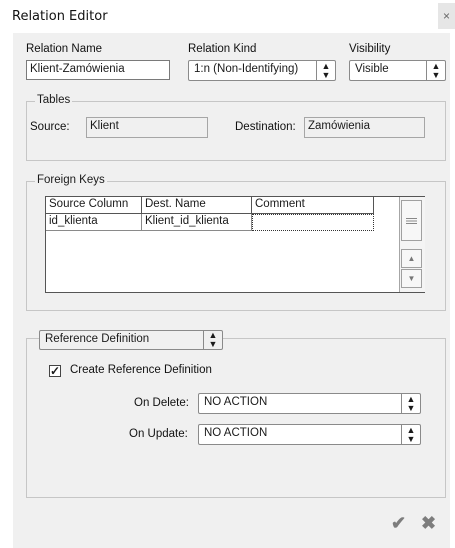 This screenshot has width=455, height=548. I want to click on reference-definition-value: Reference Definition, so click(97, 339).